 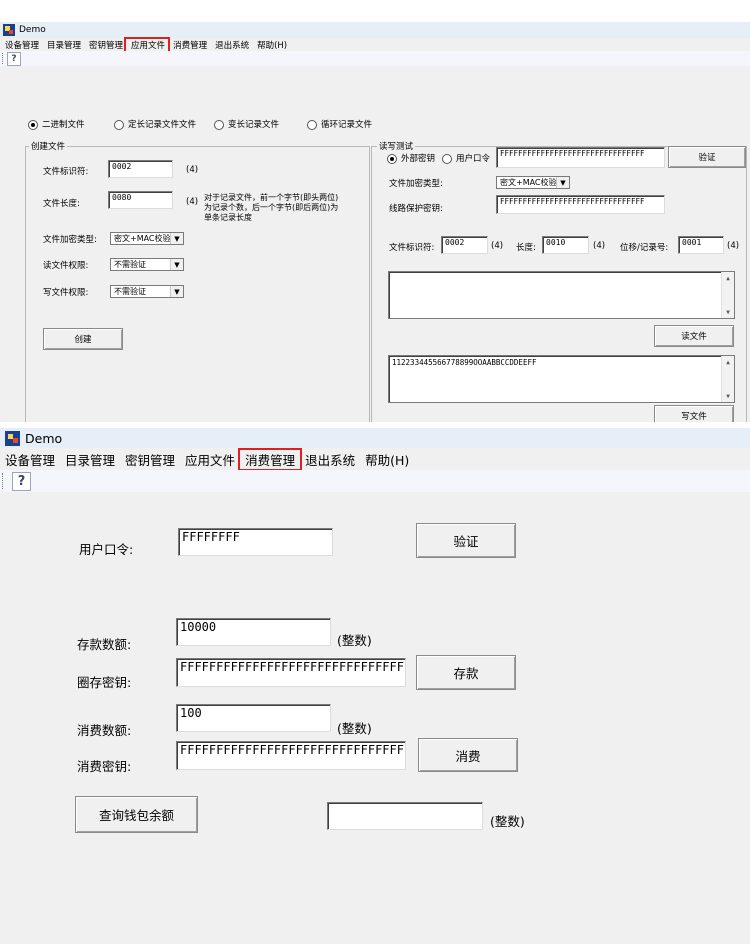 What do you see at coordinates (526, 248) in the screenshot?
I see `length-label: 长度:` at bounding box center [526, 248].